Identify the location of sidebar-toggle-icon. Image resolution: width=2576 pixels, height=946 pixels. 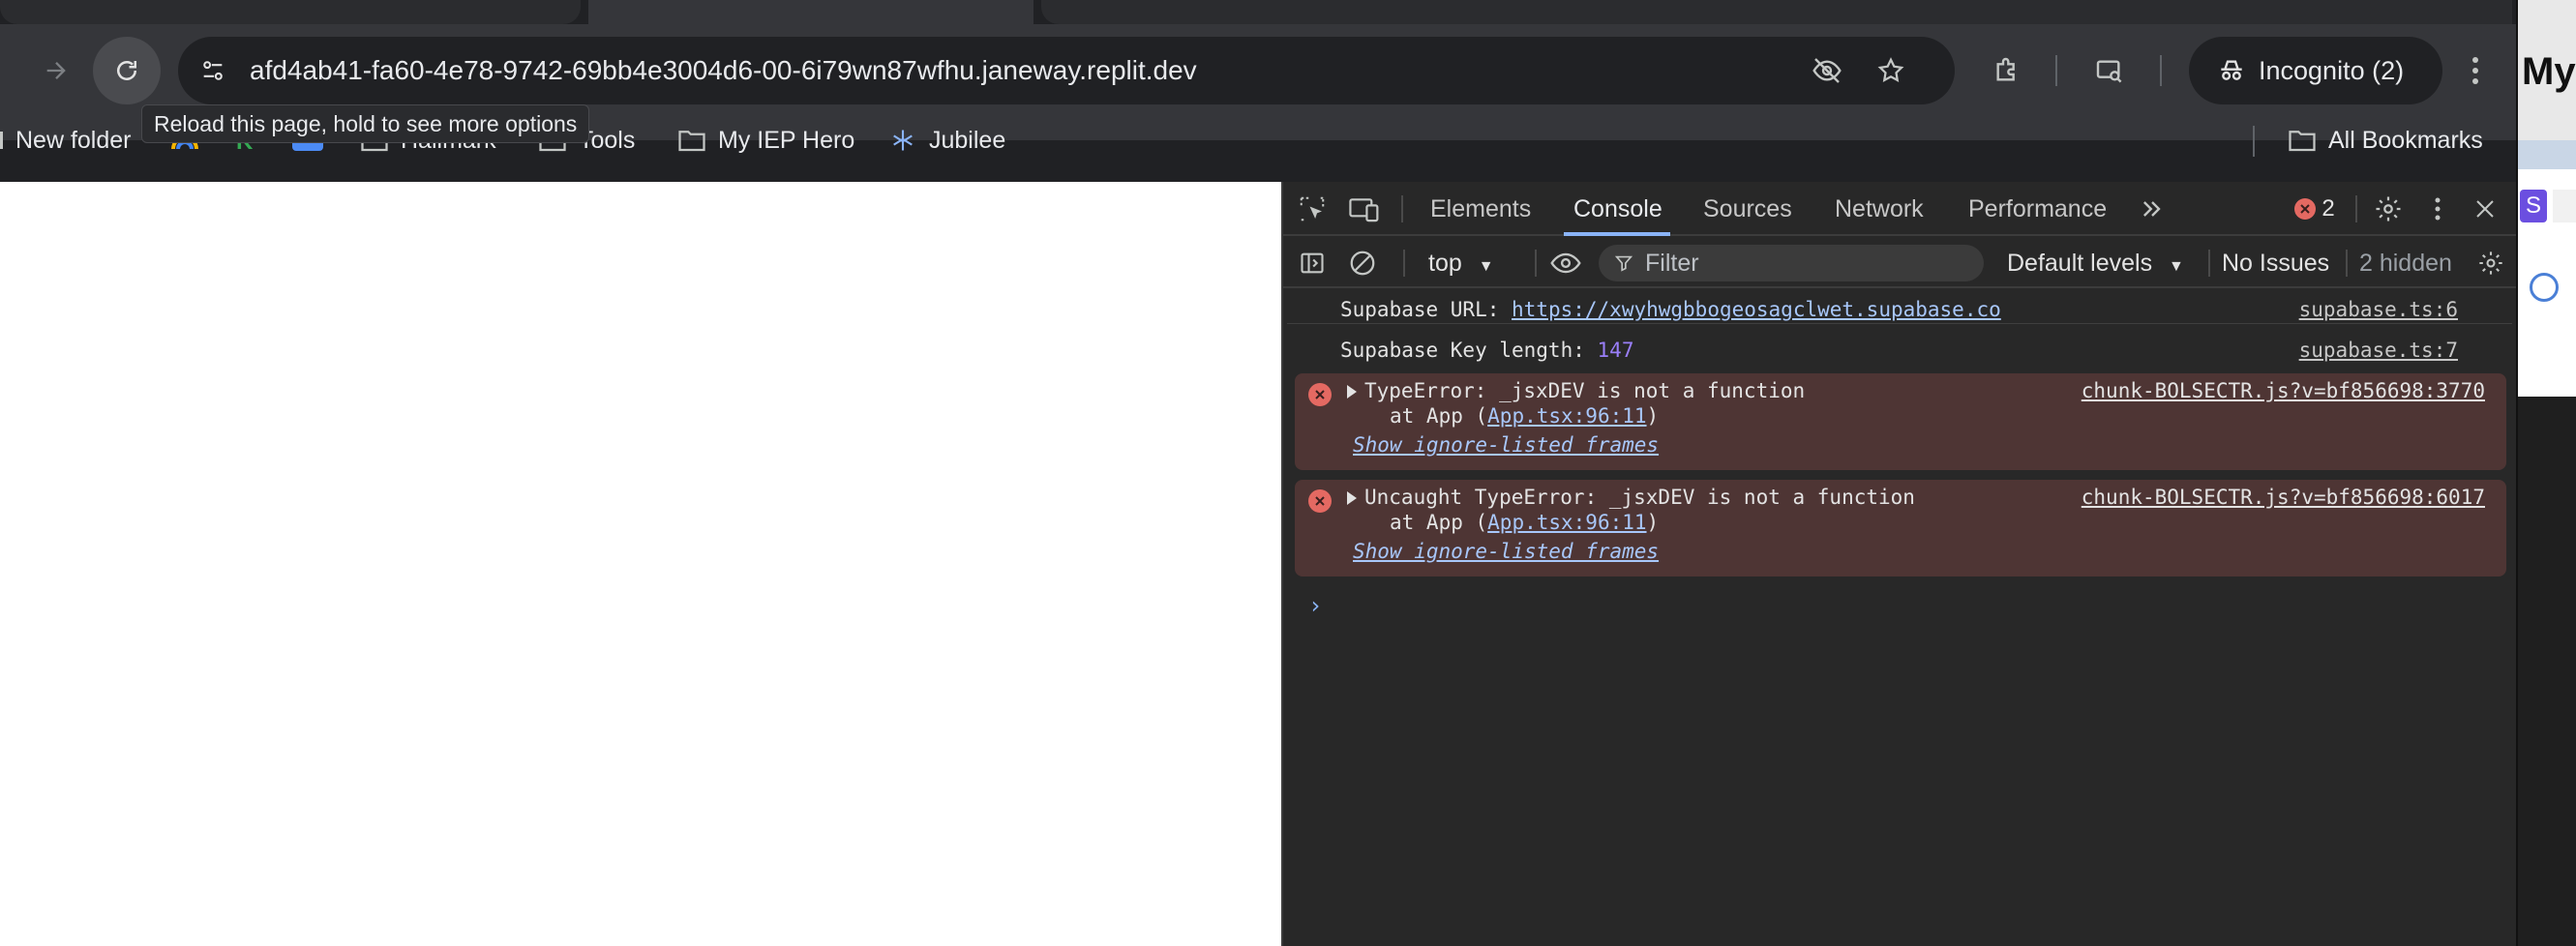
(1312, 263).